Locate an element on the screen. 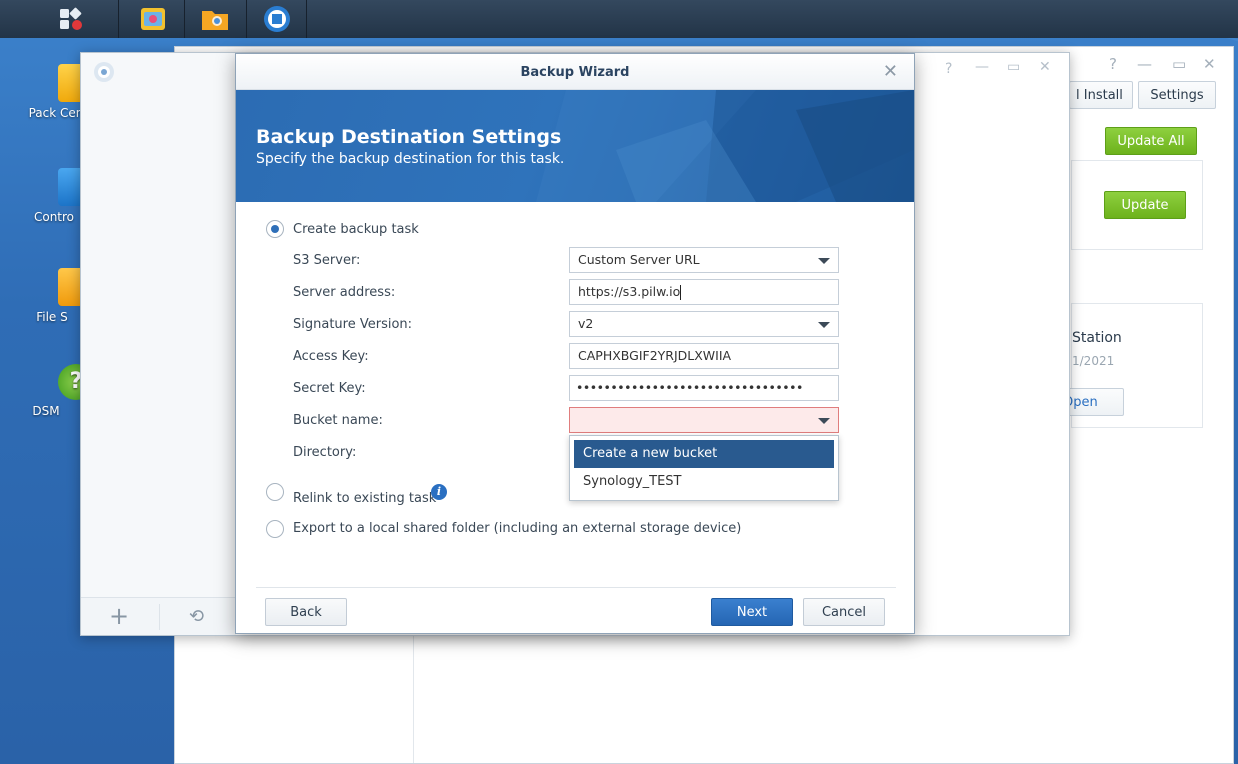 The image size is (1238, 764). server-address-value: https://s3.pilw.io is located at coordinates (629, 291).